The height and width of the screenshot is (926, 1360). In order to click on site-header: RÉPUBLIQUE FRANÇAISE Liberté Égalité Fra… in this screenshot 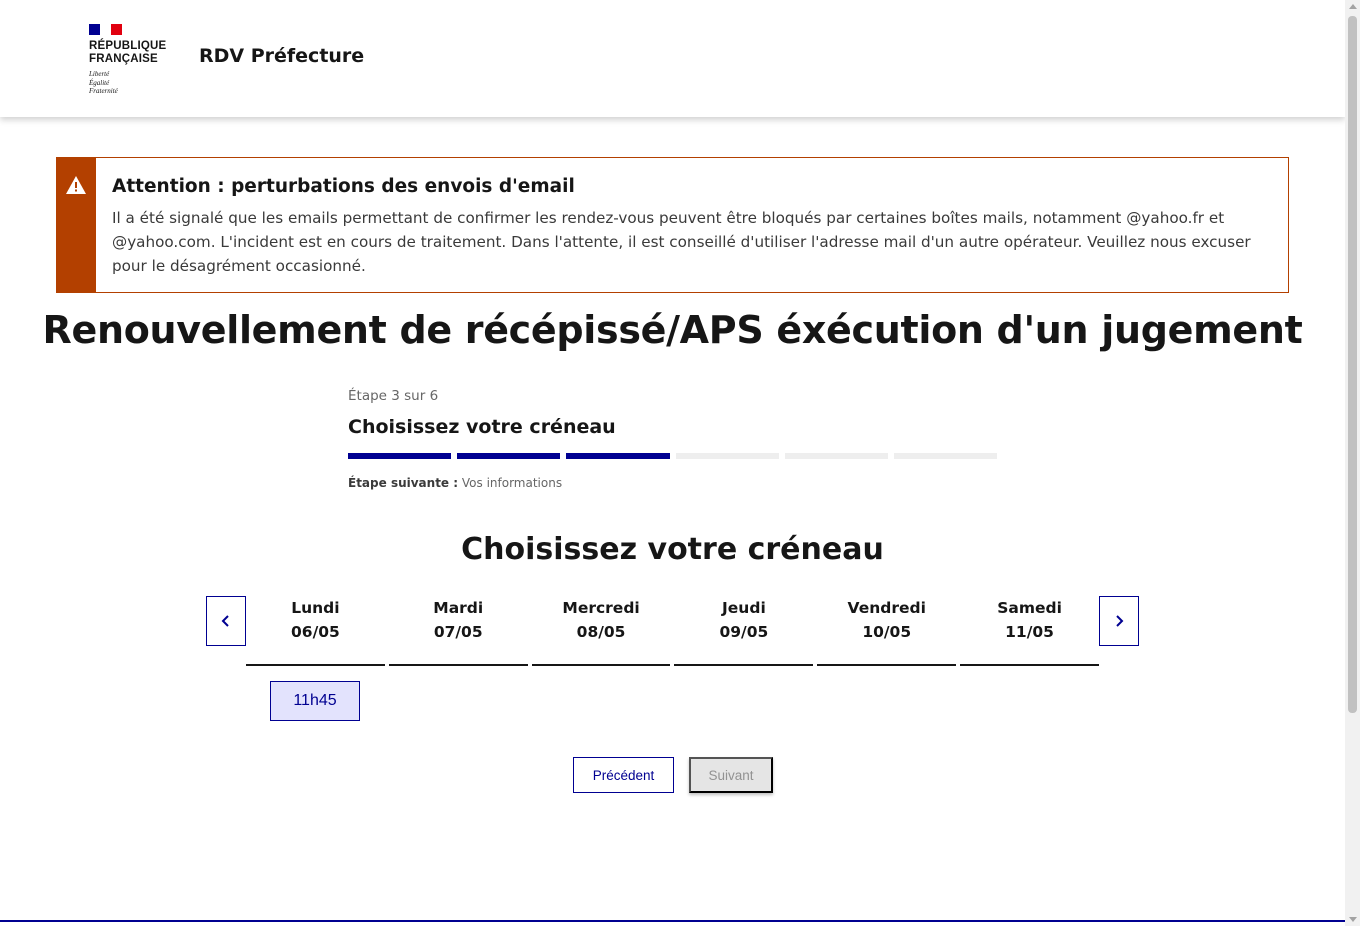, I will do `click(672, 58)`.